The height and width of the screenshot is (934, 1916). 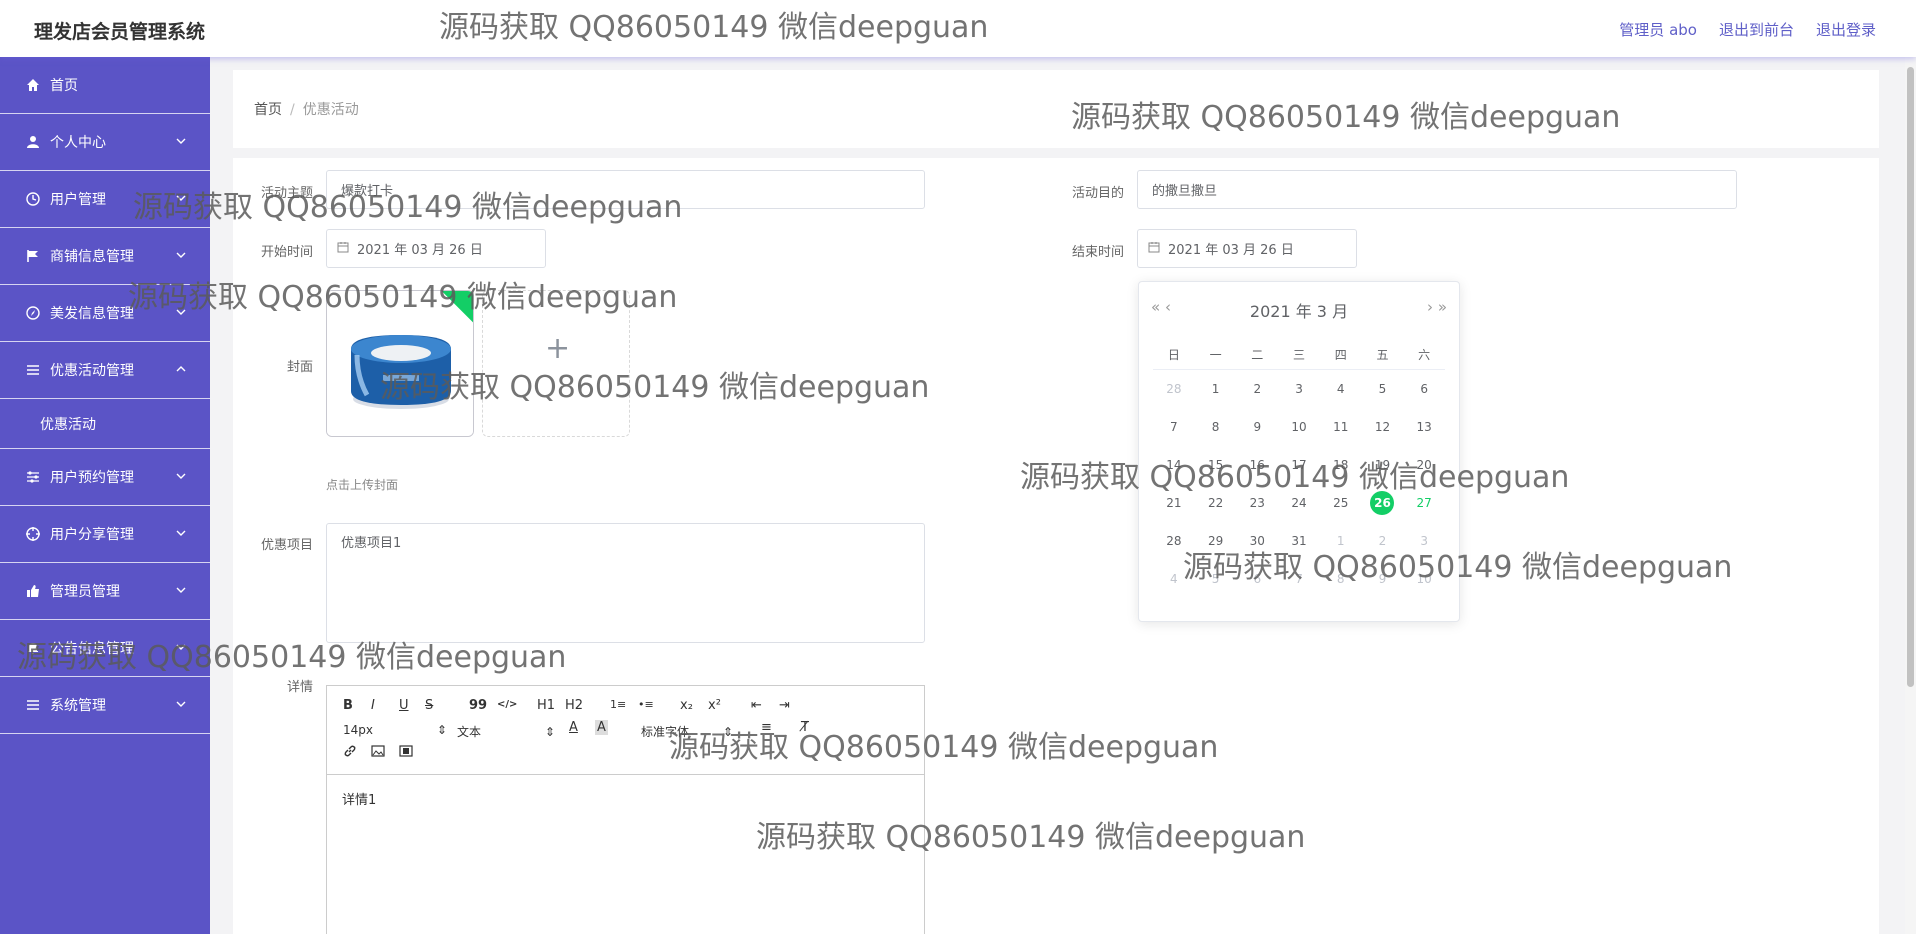 I want to click on bold-button: B, so click(x=348, y=705).